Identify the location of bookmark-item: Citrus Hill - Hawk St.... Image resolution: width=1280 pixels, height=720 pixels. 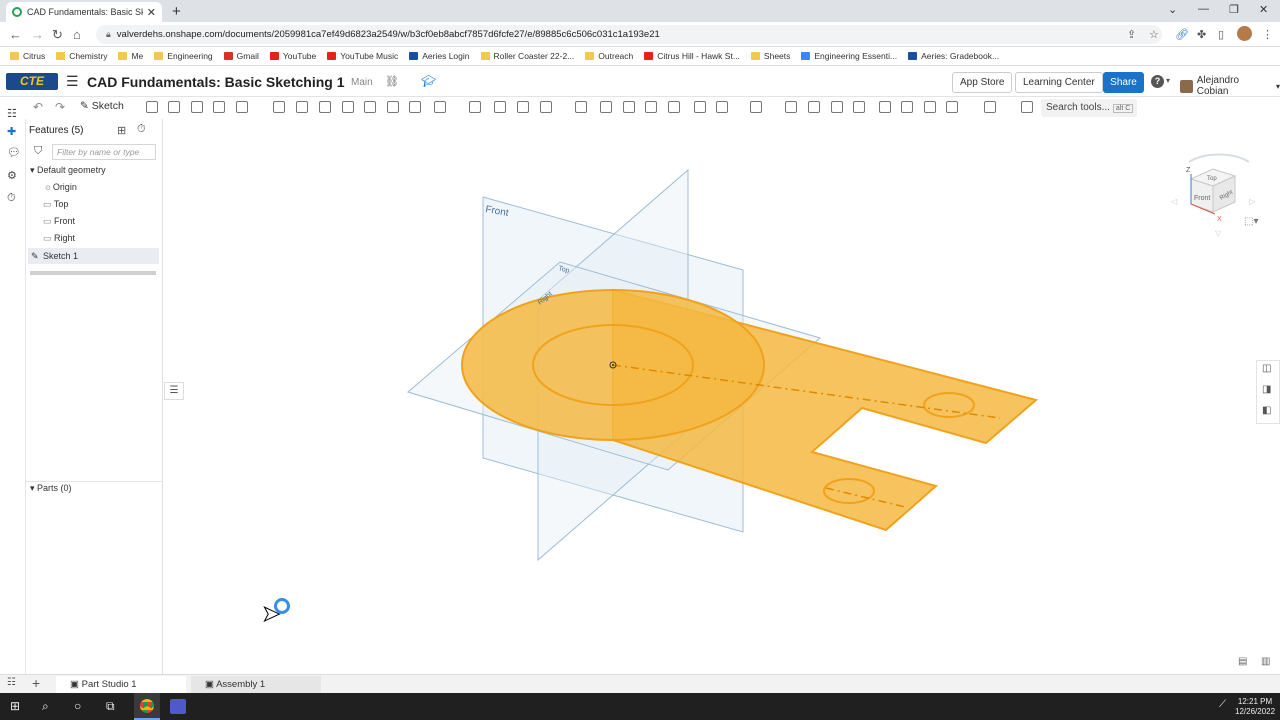
(692, 56).